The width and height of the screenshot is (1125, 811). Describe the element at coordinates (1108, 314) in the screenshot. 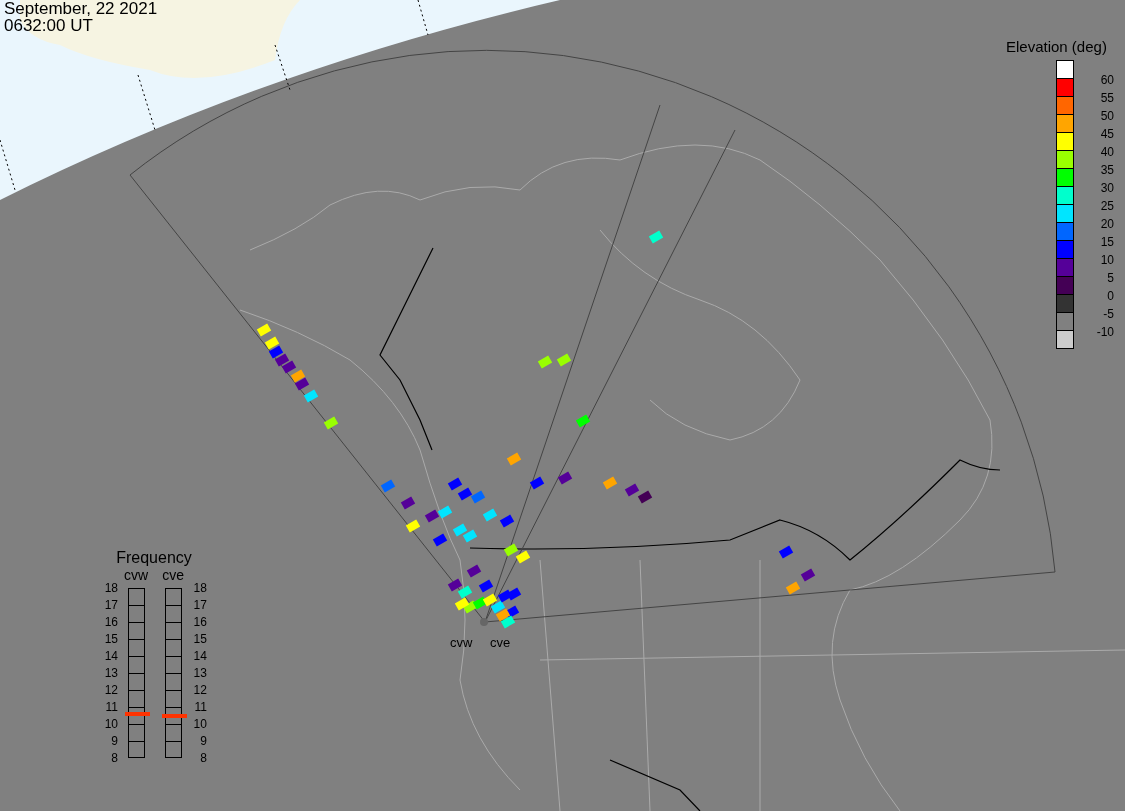

I see `scale-label: -5` at that location.